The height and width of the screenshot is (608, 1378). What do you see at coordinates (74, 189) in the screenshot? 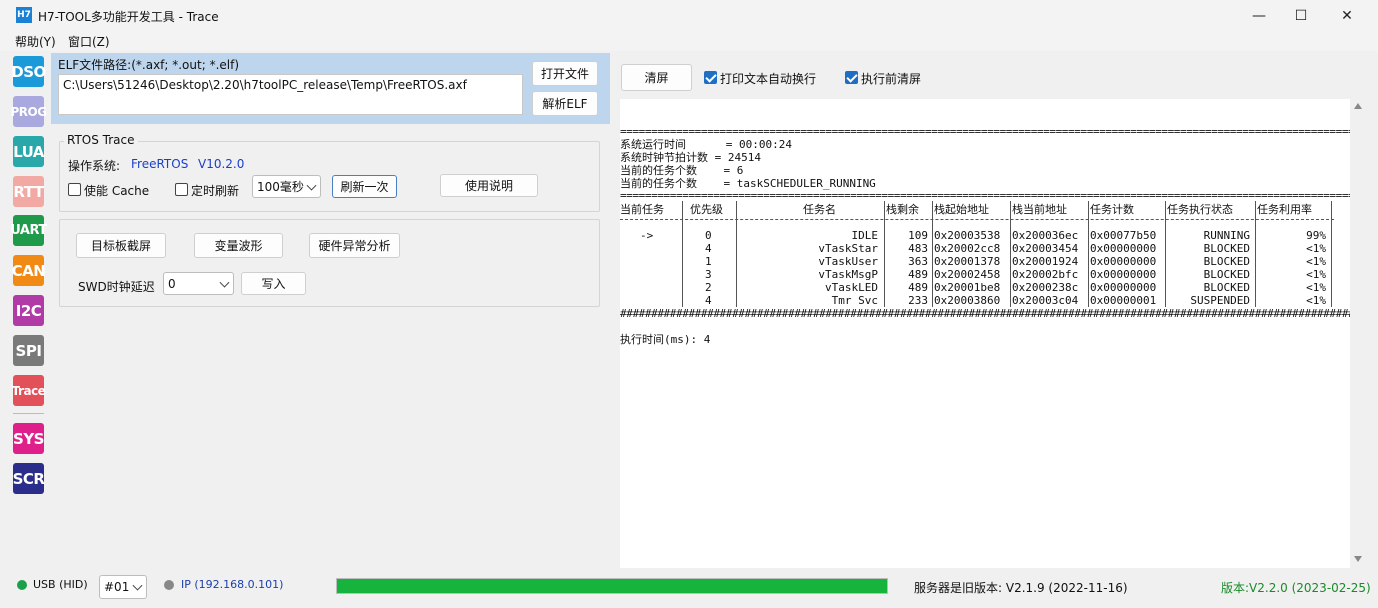
I see `cache-checkbox` at bounding box center [74, 189].